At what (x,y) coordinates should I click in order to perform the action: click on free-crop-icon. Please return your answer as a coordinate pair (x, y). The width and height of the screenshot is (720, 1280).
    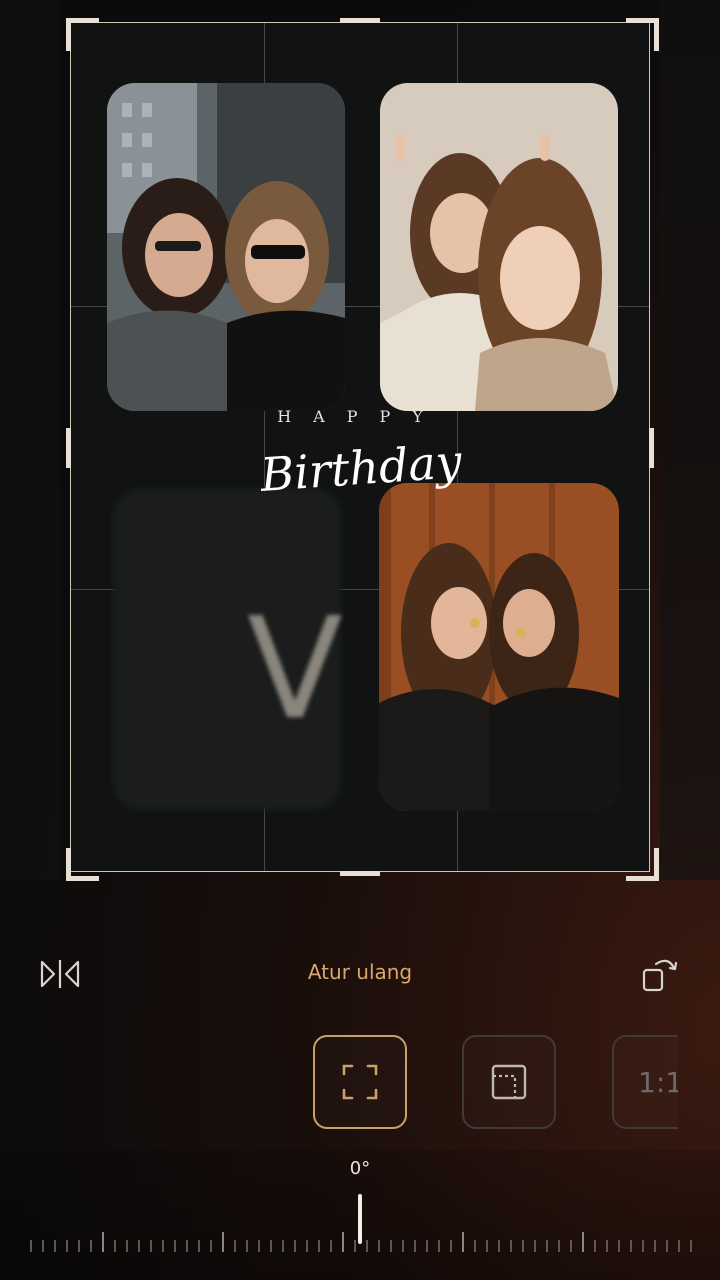
    Looking at the image, I should click on (360, 1082).